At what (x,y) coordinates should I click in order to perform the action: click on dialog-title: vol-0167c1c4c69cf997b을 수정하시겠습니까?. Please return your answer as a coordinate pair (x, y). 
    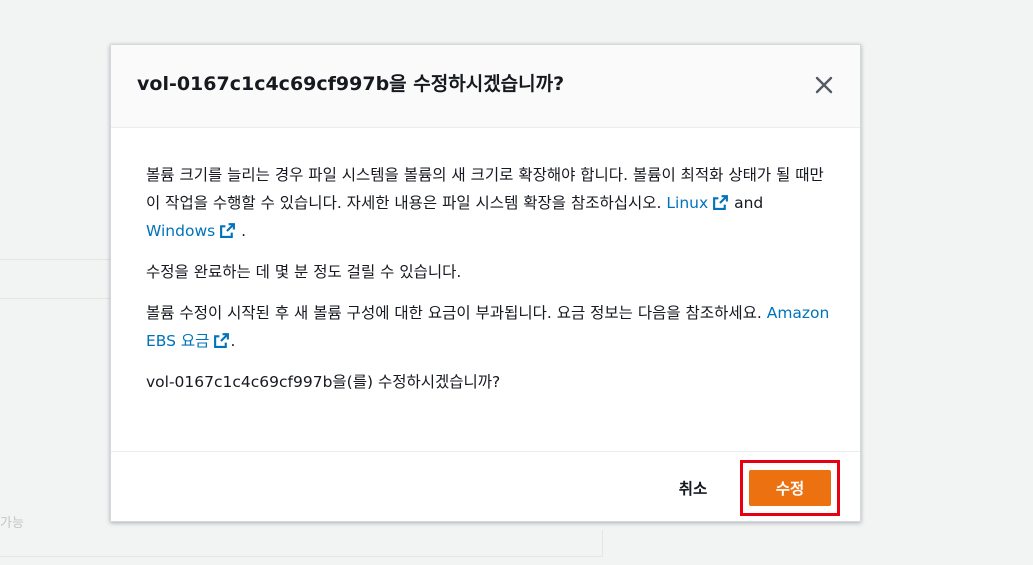
    Looking at the image, I should click on (351, 84).